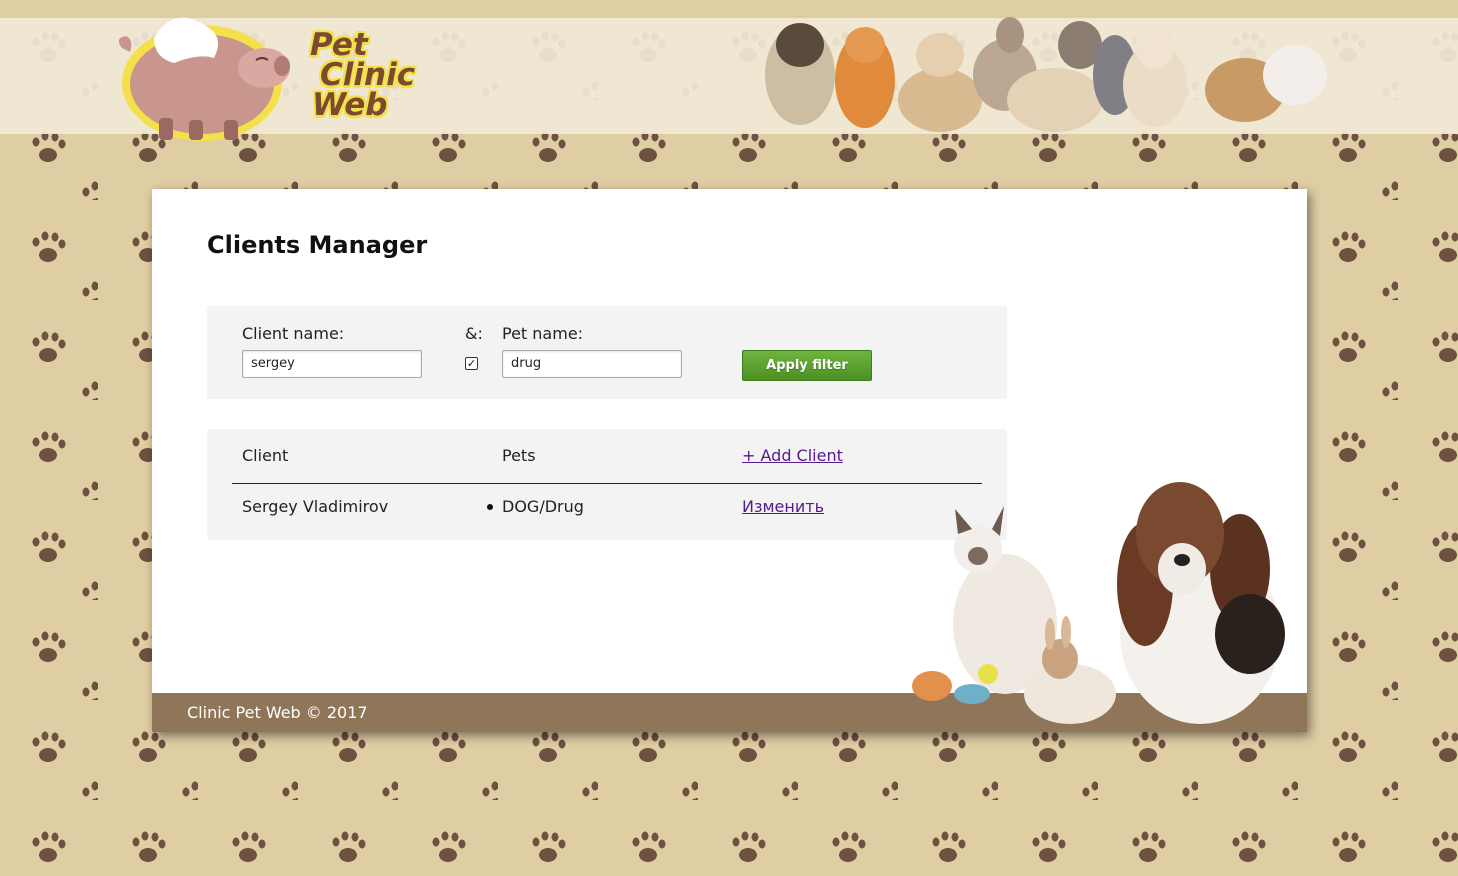 The height and width of the screenshot is (876, 1458). Describe the element at coordinates (350, 105) in the screenshot. I see `logo-line-3: Web` at that location.